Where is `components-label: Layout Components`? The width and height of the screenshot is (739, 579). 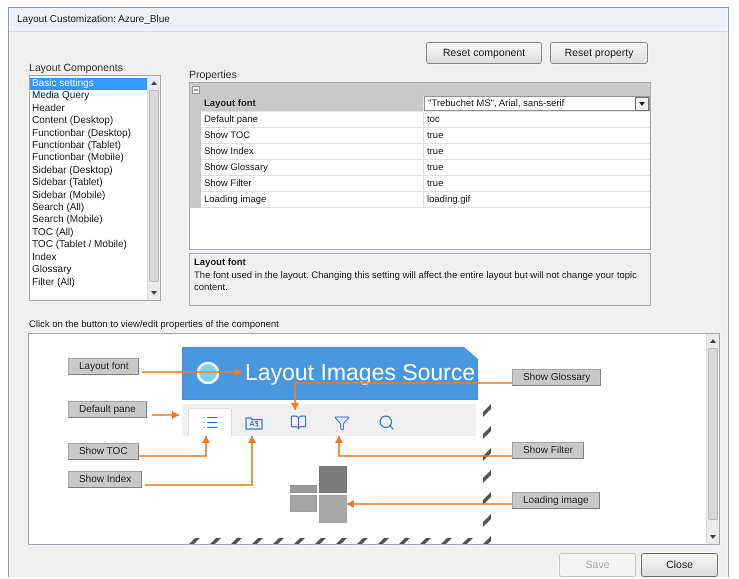 components-label: Layout Components is located at coordinates (76, 68).